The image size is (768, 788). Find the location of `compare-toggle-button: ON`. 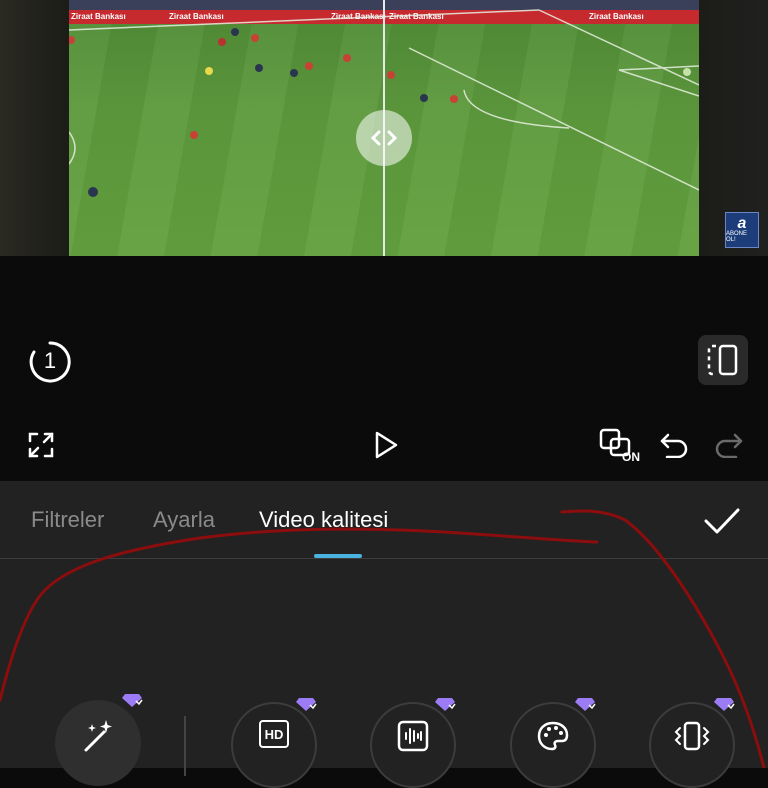

compare-toggle-button: ON is located at coordinates (621, 446).